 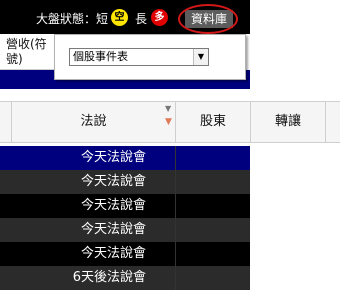 I want to click on column-header-investor-conference: 法說, so click(x=94, y=122).